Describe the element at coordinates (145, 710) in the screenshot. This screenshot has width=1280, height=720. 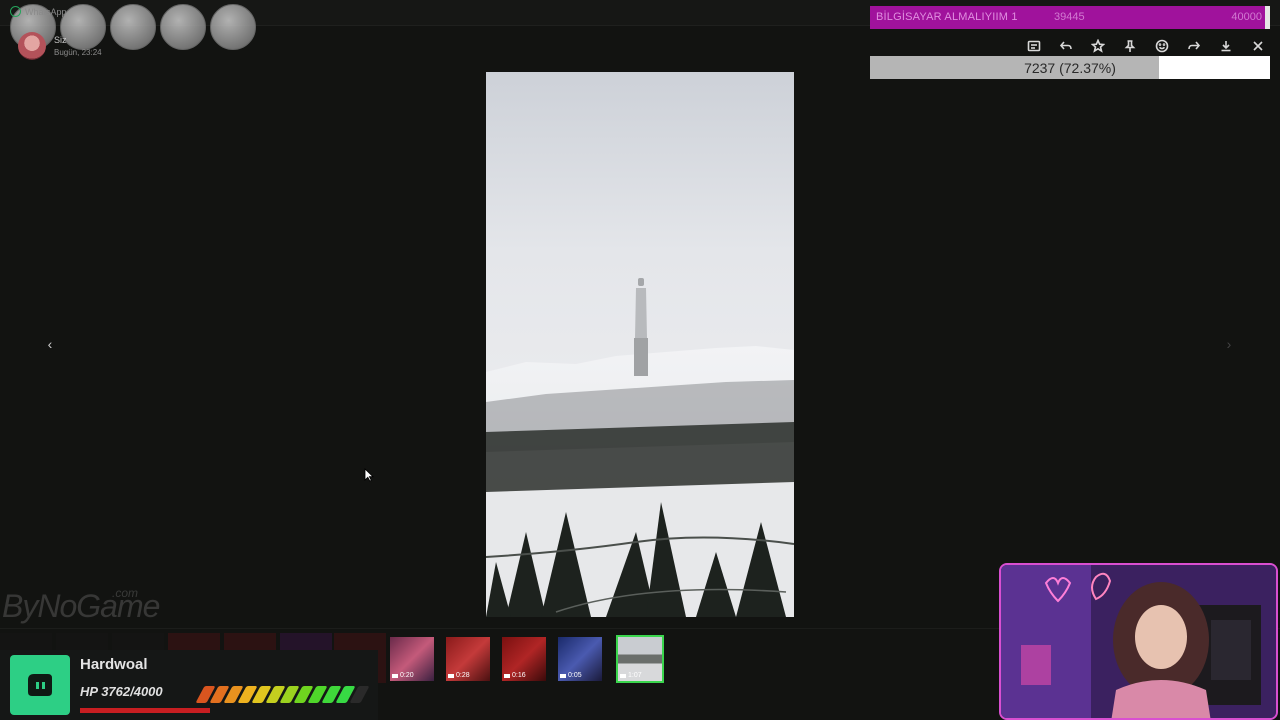
I see `hp-bar-base` at that location.